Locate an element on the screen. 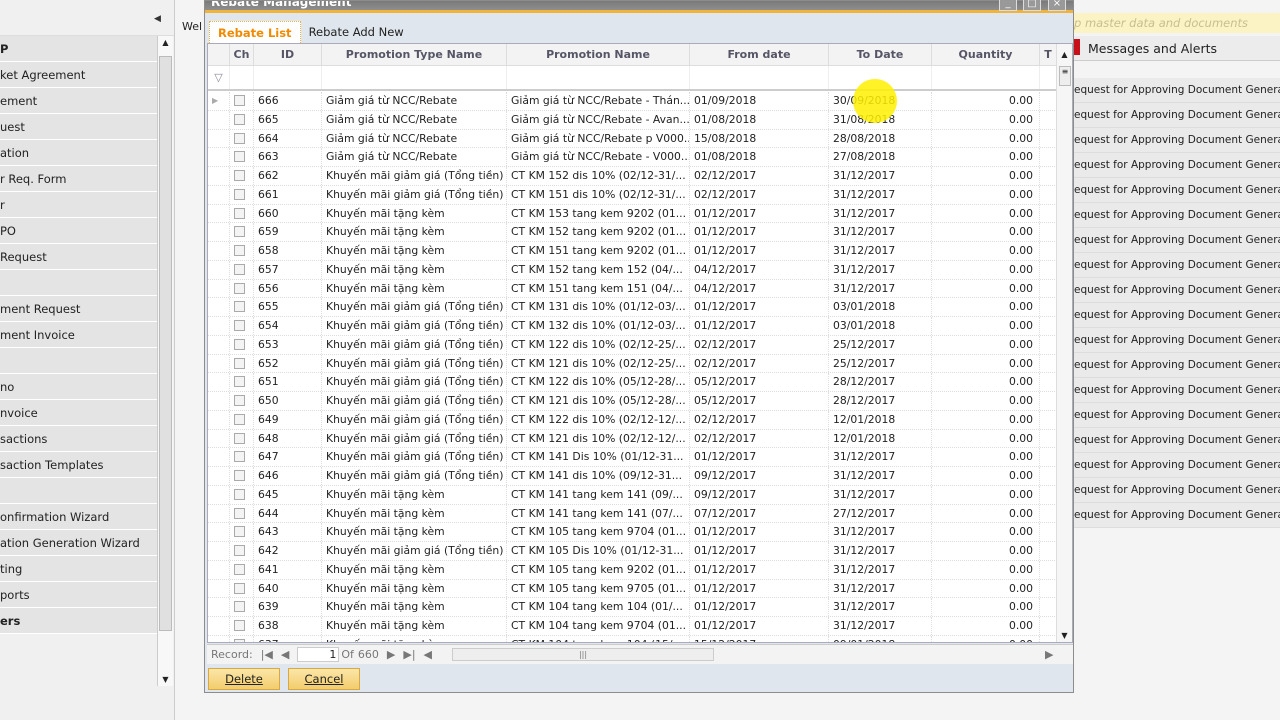 The height and width of the screenshot is (720, 1280). vertical-scrollbar: ▲ ≡ ▼ is located at coordinates (1064, 343).